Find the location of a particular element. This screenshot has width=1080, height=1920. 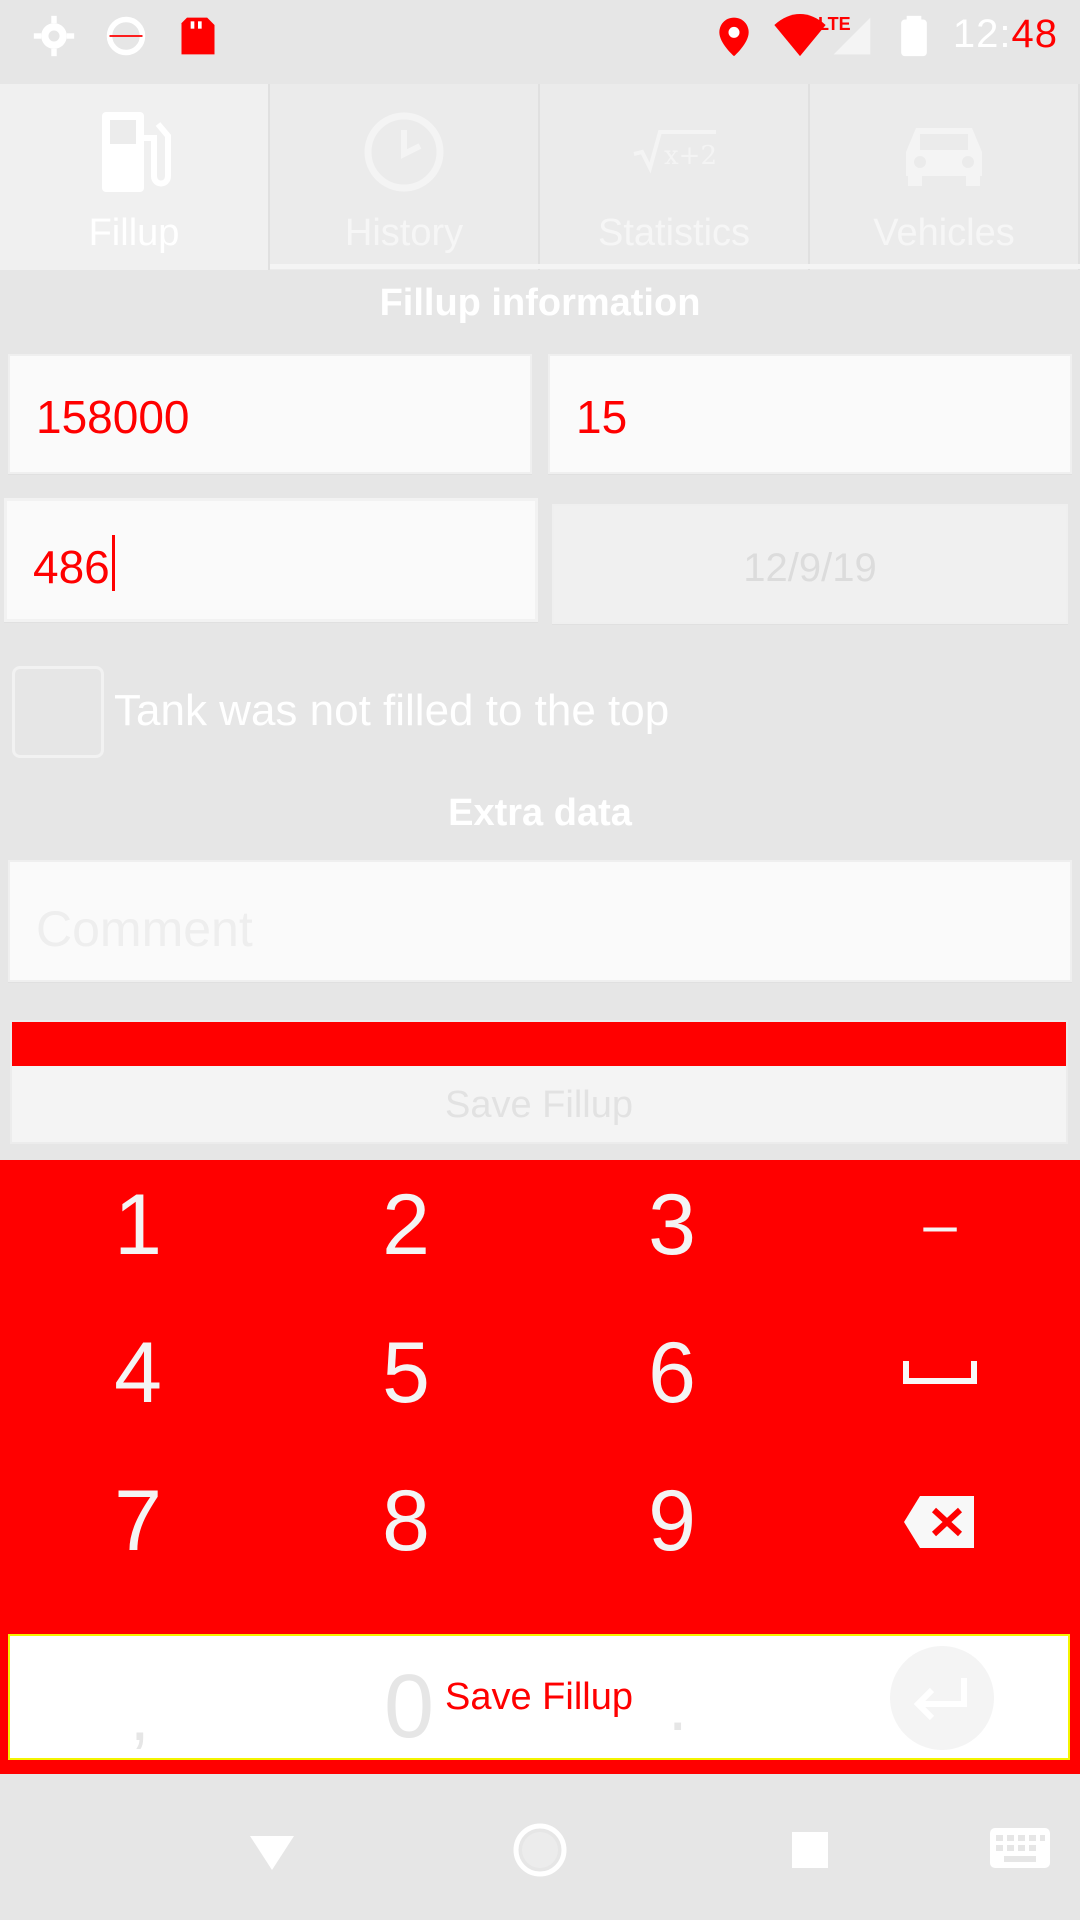

price-value: 486 is located at coordinates (74, 564).